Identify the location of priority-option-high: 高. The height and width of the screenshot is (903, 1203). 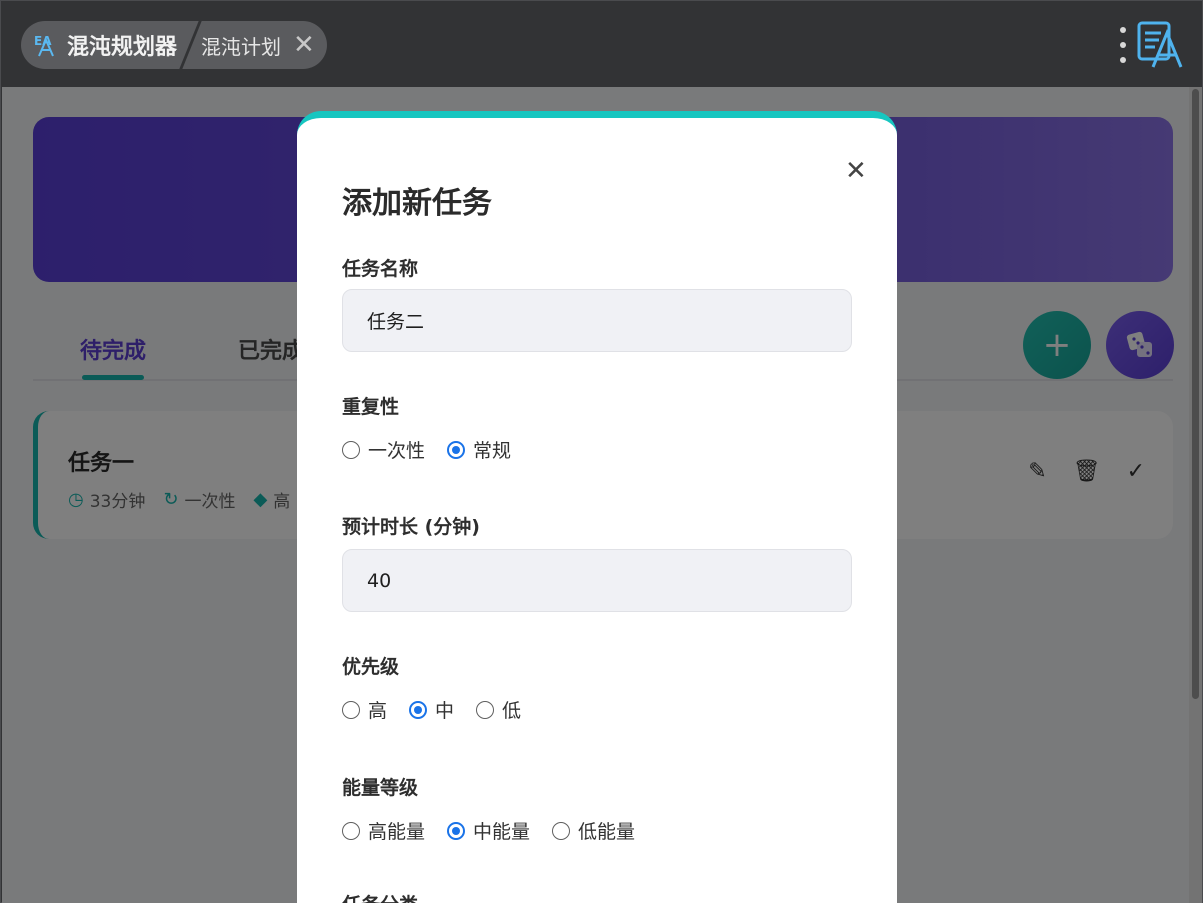
(364, 709).